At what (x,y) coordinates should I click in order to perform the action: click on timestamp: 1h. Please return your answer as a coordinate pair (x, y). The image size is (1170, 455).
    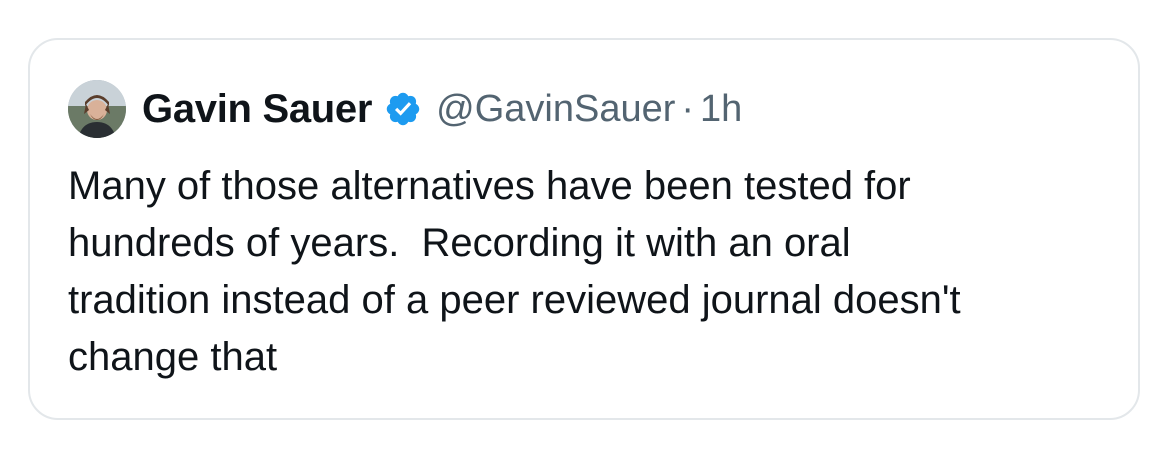
    Looking at the image, I should click on (721, 109).